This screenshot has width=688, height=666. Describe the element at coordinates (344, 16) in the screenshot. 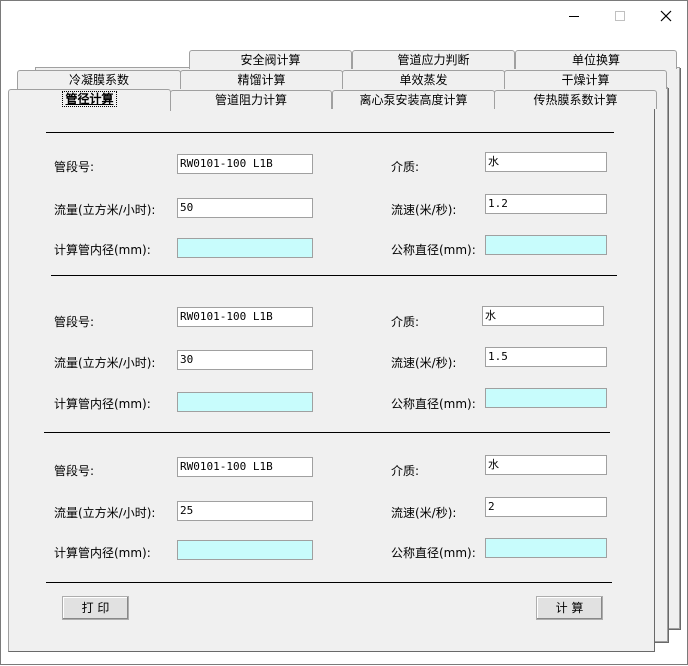

I see `title-bar` at that location.